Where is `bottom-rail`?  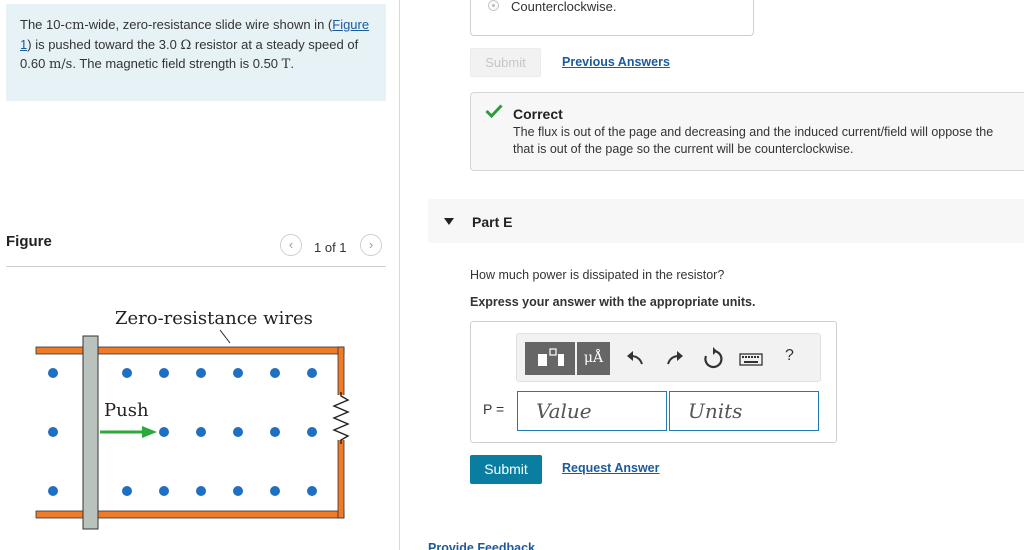
bottom-rail is located at coordinates (190, 514).